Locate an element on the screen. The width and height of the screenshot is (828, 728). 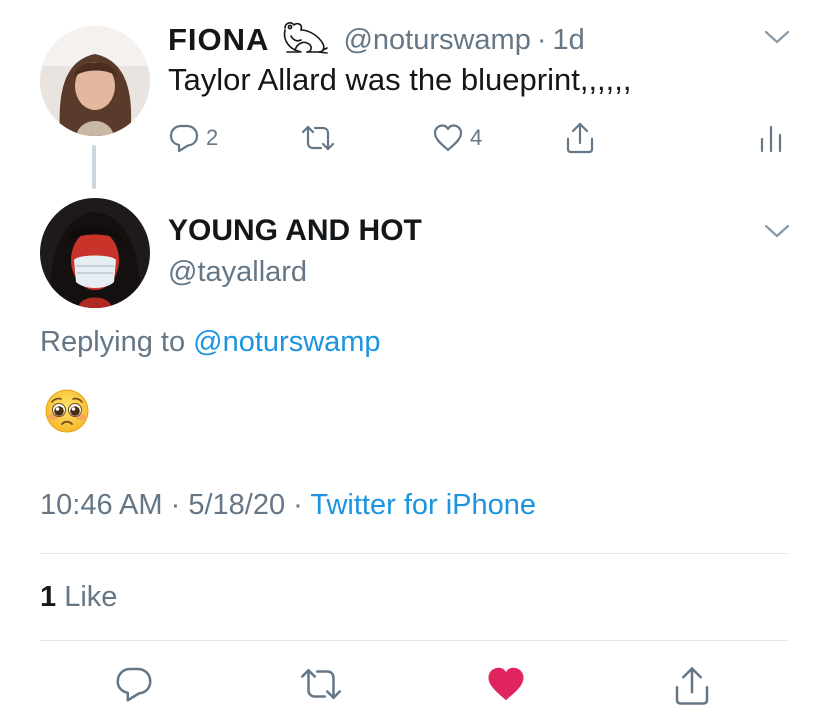
liked-heart-icon is located at coordinates (506, 684).